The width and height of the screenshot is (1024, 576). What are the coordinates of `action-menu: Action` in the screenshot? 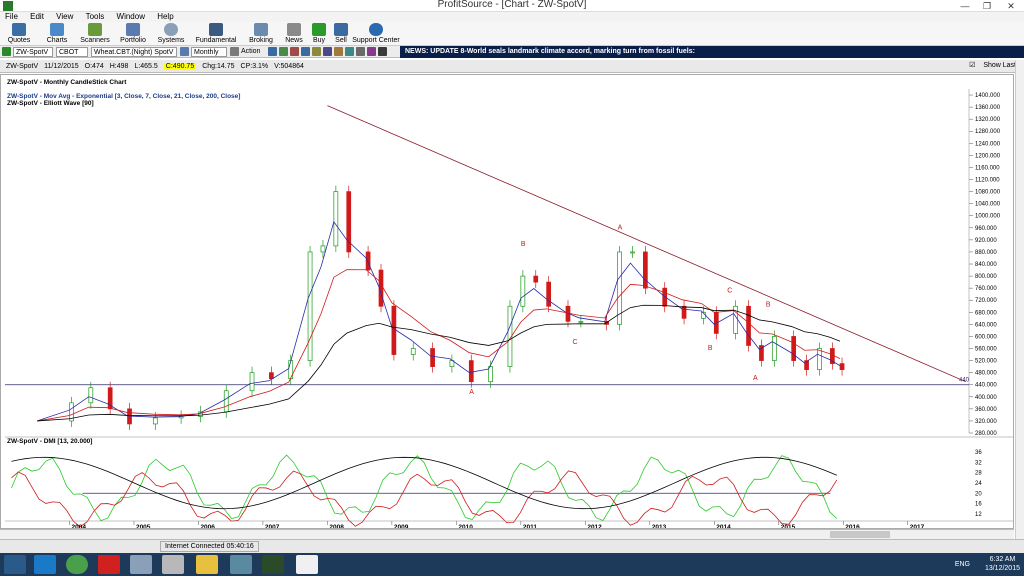 It's located at (250, 51).